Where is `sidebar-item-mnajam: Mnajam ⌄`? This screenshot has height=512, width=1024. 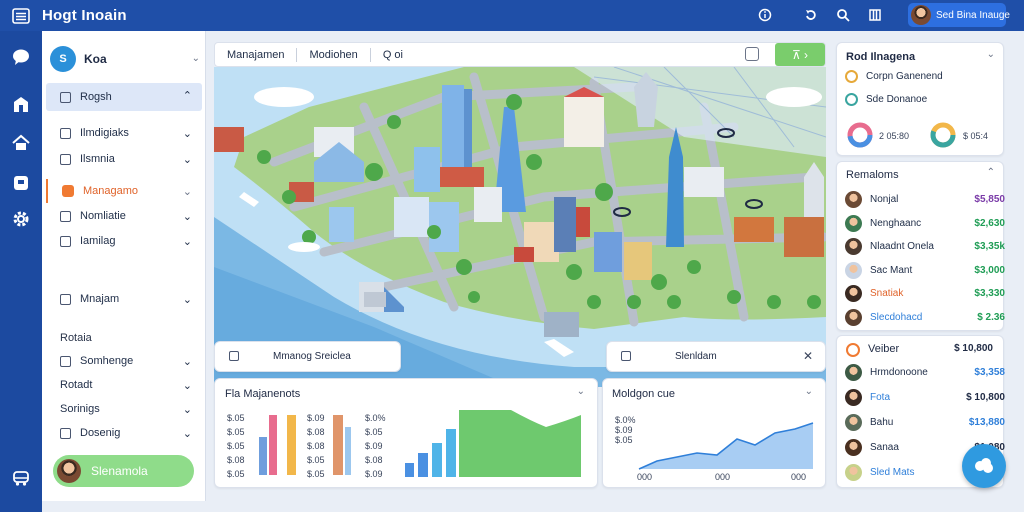 sidebar-item-mnajam: Mnajam ⌄ is located at coordinates (124, 299).